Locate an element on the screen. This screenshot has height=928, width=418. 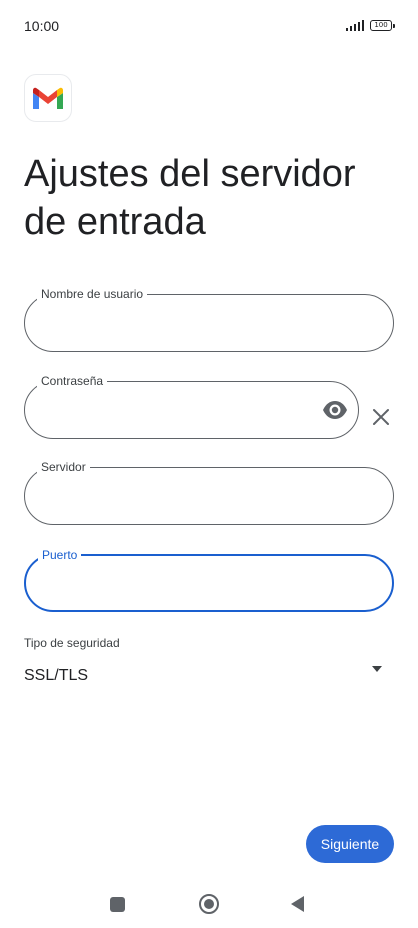
username-label: Nombre de usuario is located at coordinates (92, 294).